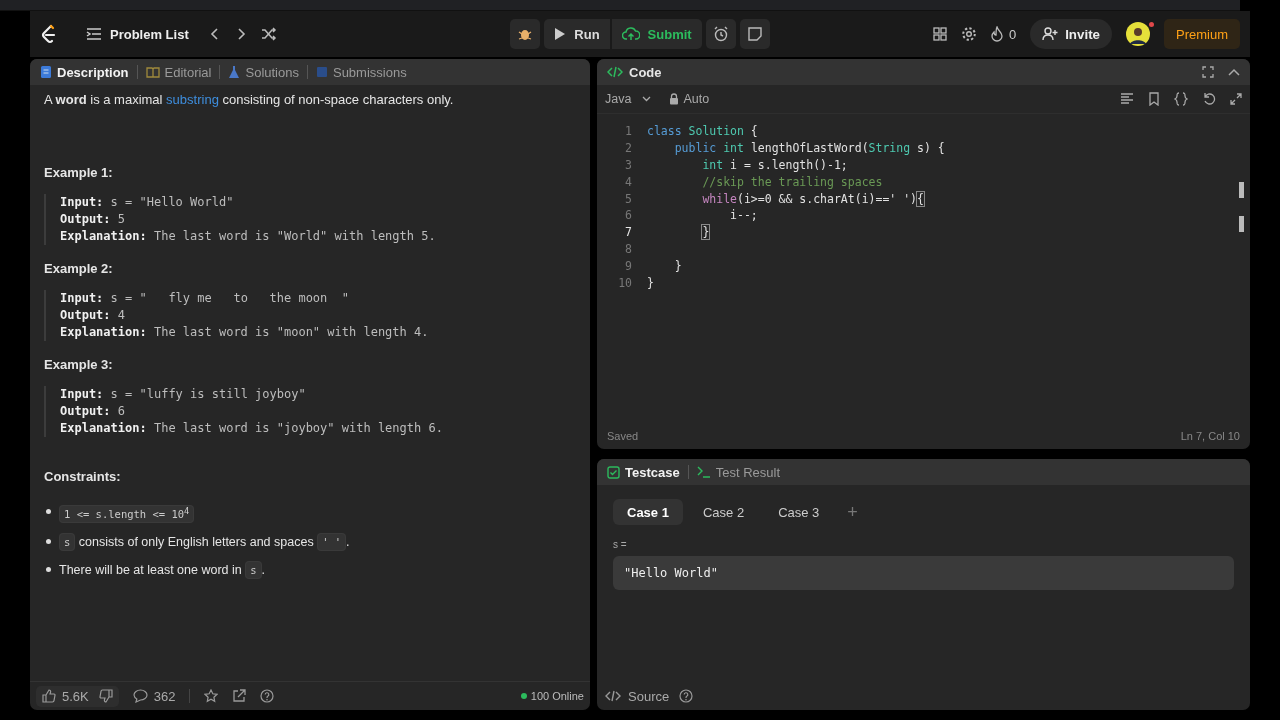 This screenshot has width=1280, height=720. Describe the element at coordinates (628, 165) in the screenshot. I see `line-number: 3` at that location.